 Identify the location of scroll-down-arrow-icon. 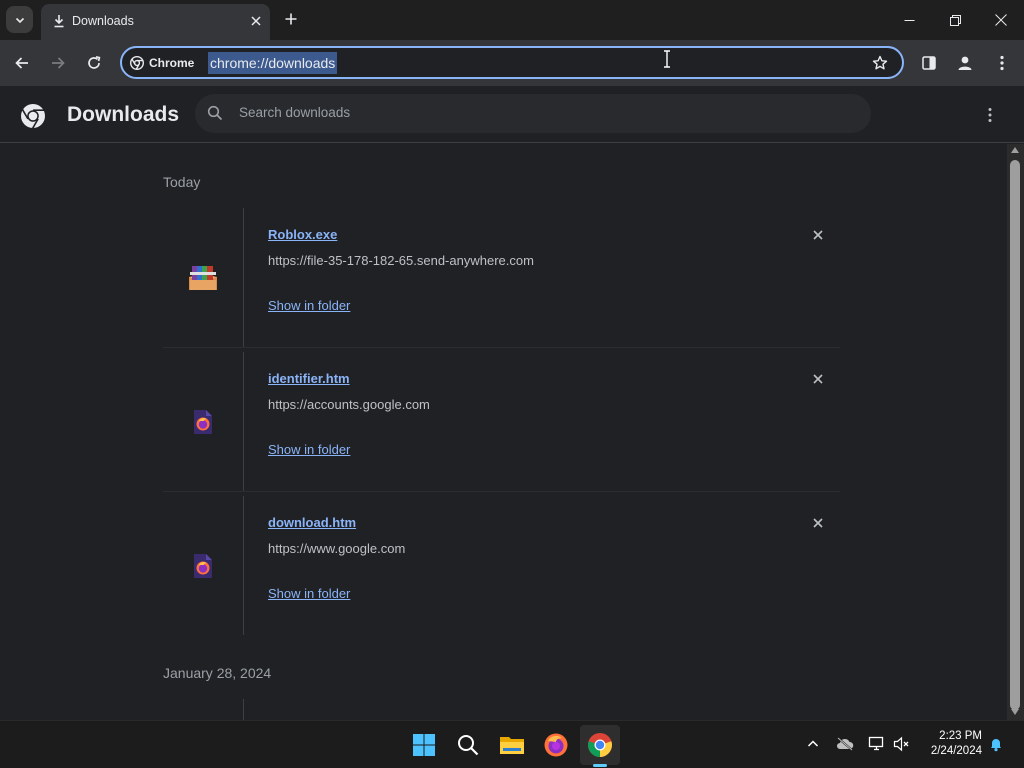
(1015, 712).